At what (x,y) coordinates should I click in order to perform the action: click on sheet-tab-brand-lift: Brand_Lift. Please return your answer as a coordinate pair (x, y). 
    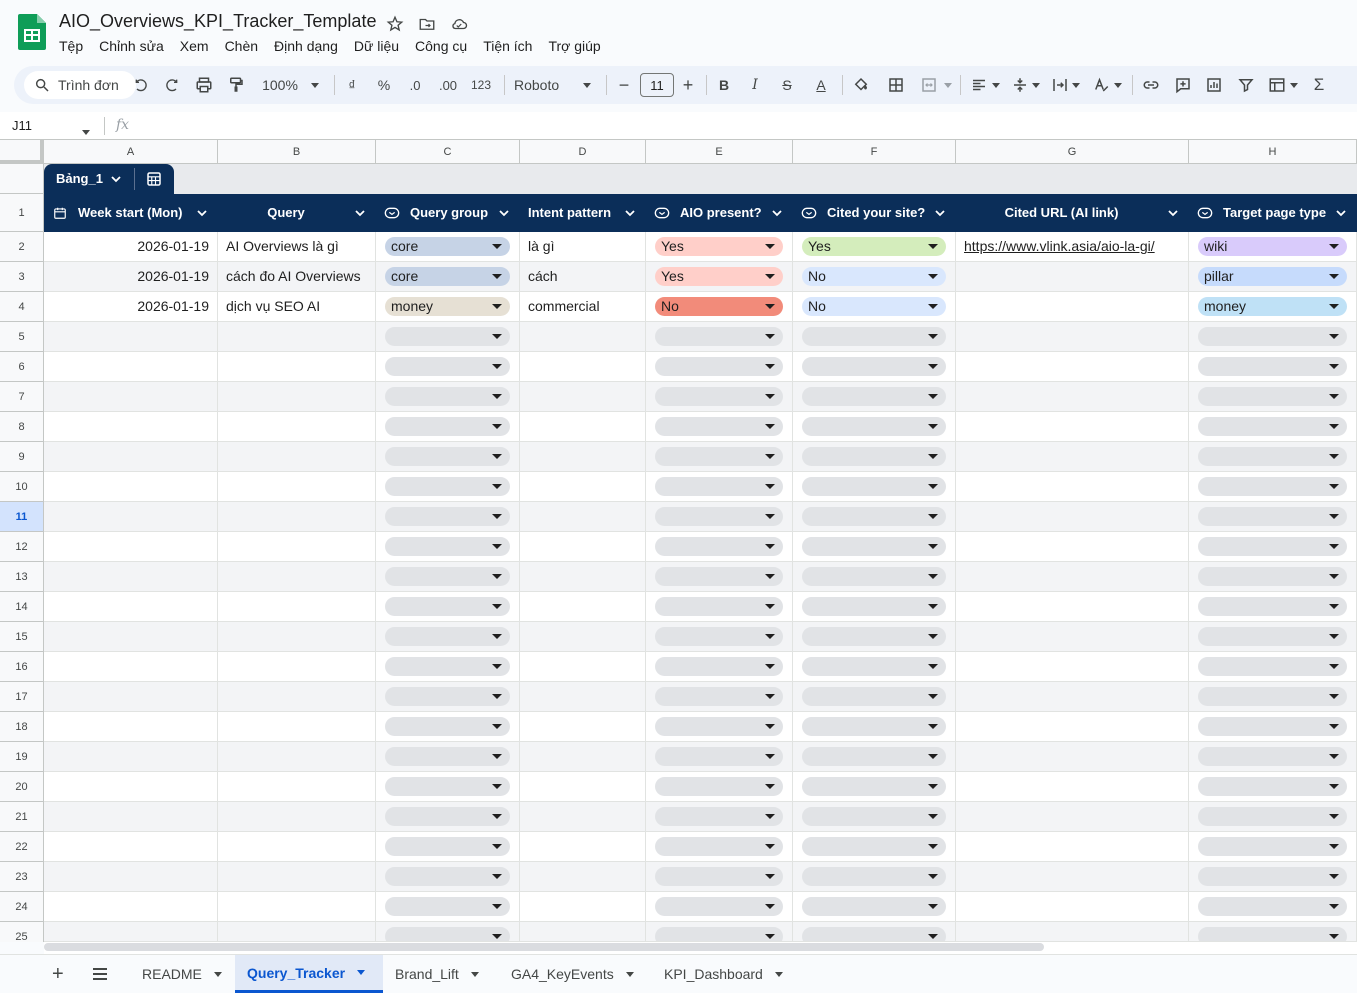
    Looking at the image, I should click on (439, 974).